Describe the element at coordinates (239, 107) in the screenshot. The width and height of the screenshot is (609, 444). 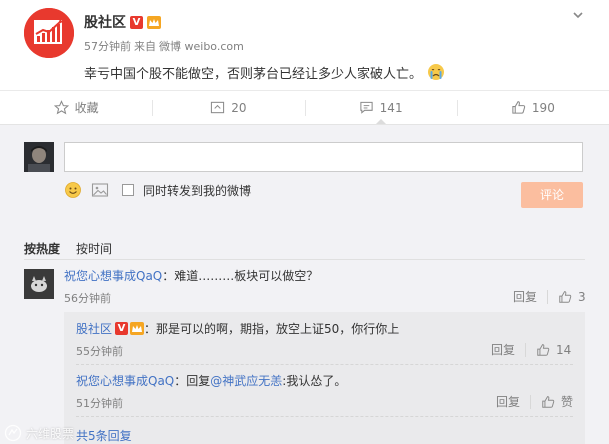
I see `repost-count: 20` at that location.